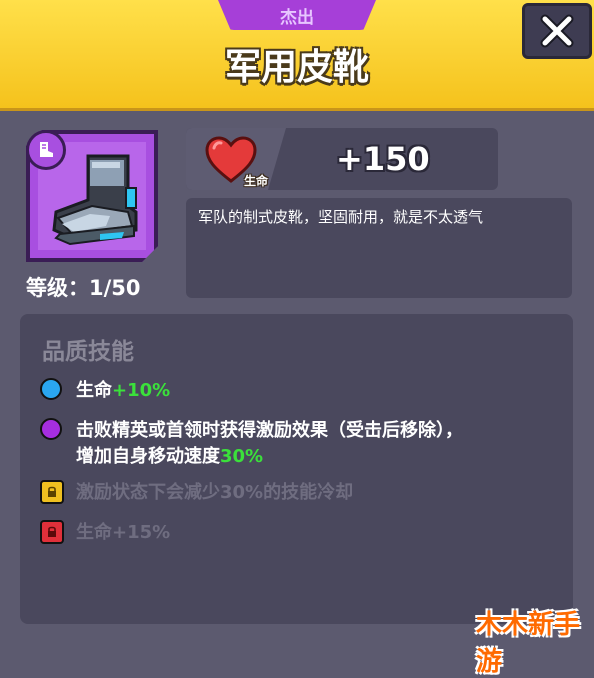  What do you see at coordinates (290, 391) in the screenshot?
I see `skill-row-1: 生命+10%` at bounding box center [290, 391].